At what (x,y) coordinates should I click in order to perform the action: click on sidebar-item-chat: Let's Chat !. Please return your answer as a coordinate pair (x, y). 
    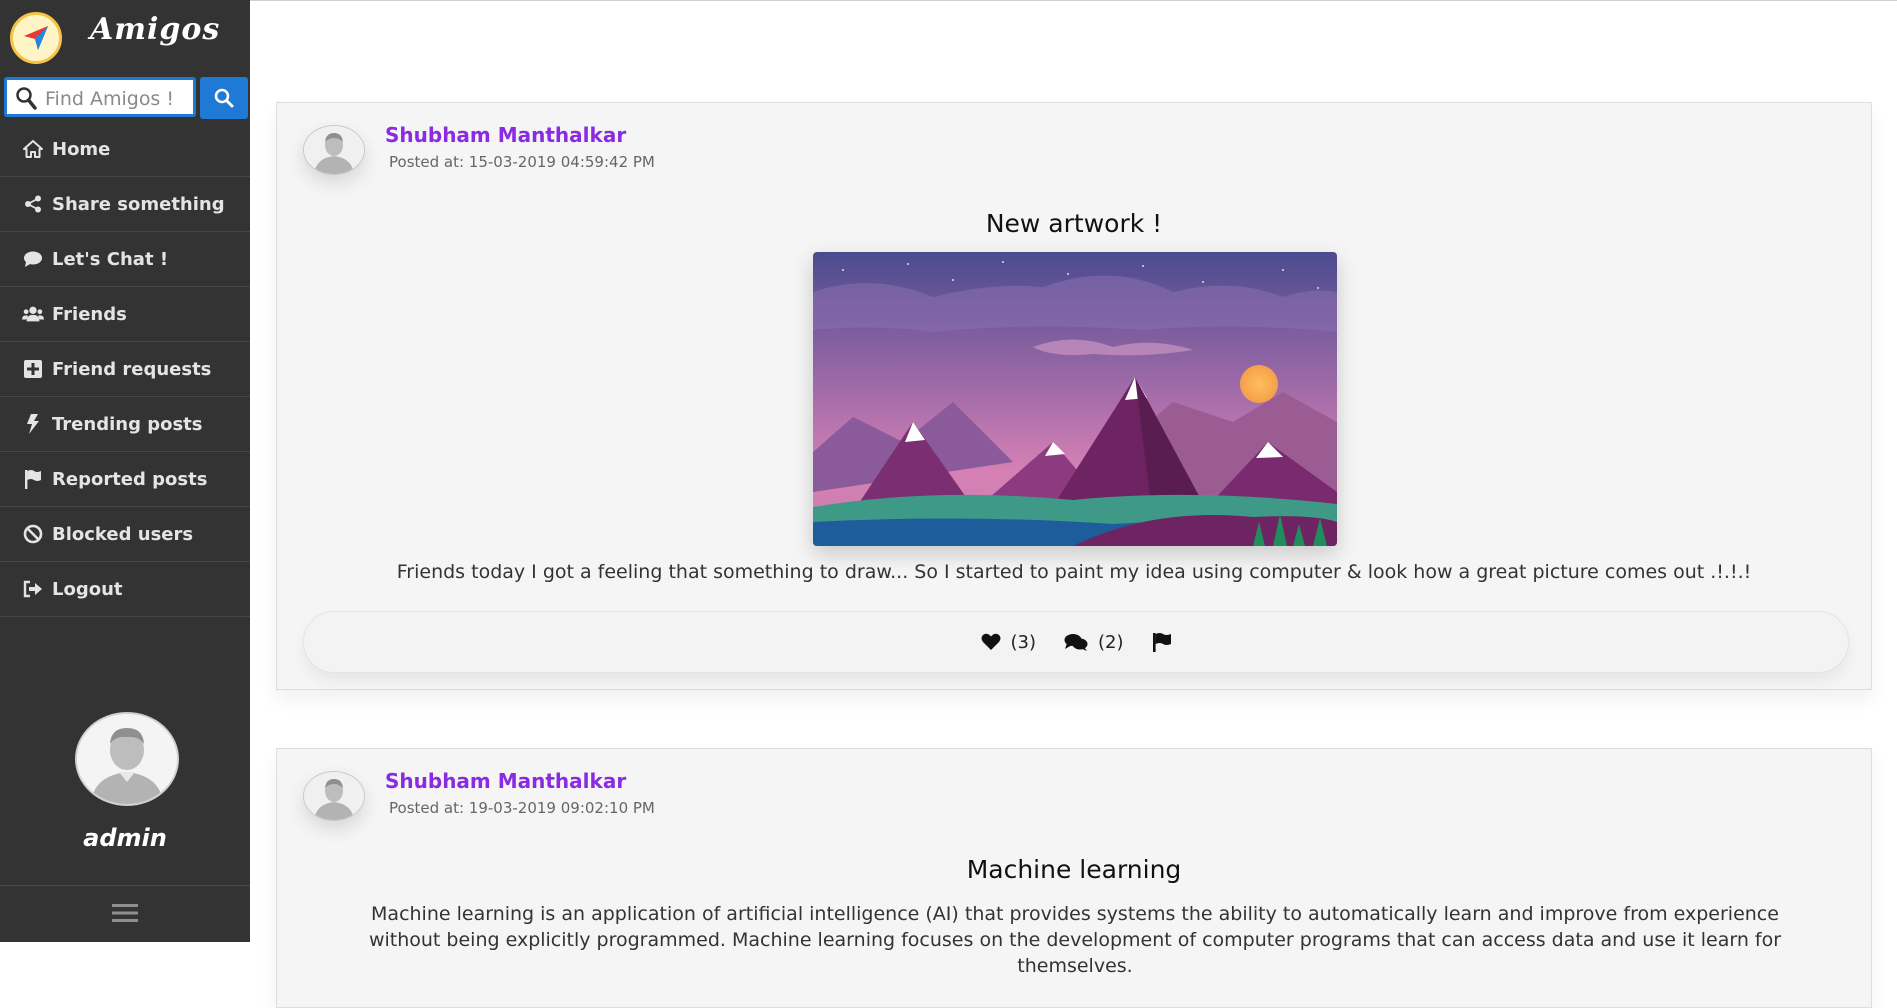
    Looking at the image, I should click on (125, 259).